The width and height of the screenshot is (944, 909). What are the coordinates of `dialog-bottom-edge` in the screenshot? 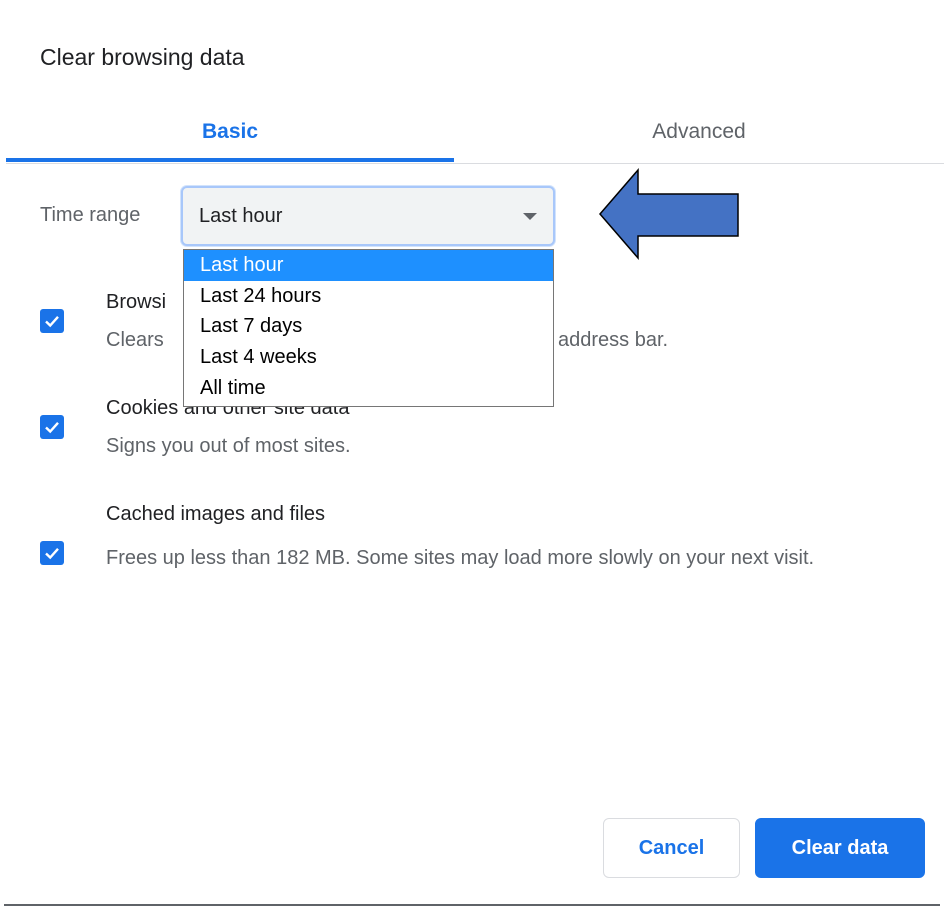 It's located at (472, 905).